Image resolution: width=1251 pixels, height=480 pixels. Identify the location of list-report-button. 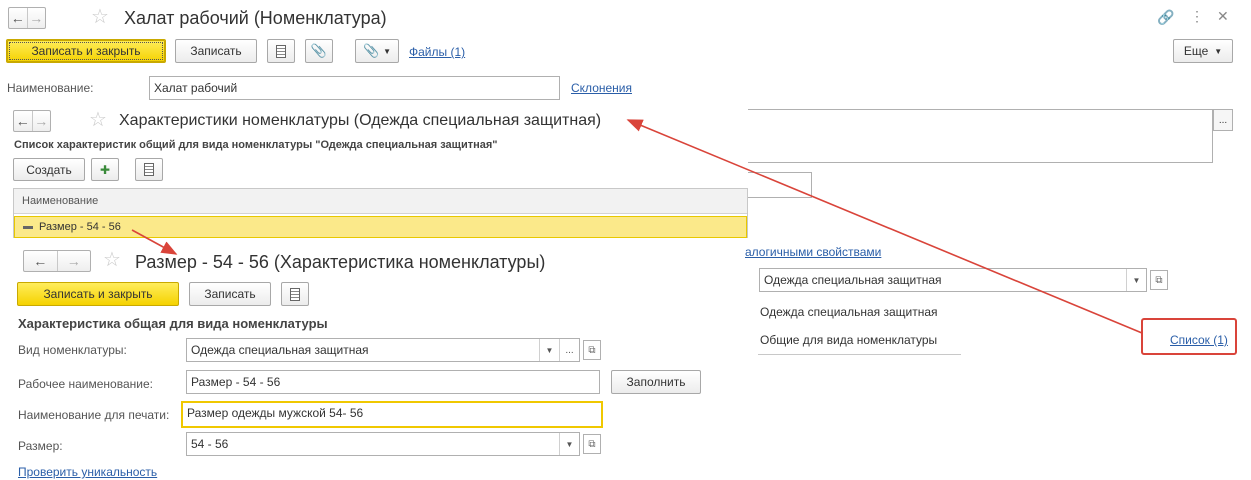
(149, 169).